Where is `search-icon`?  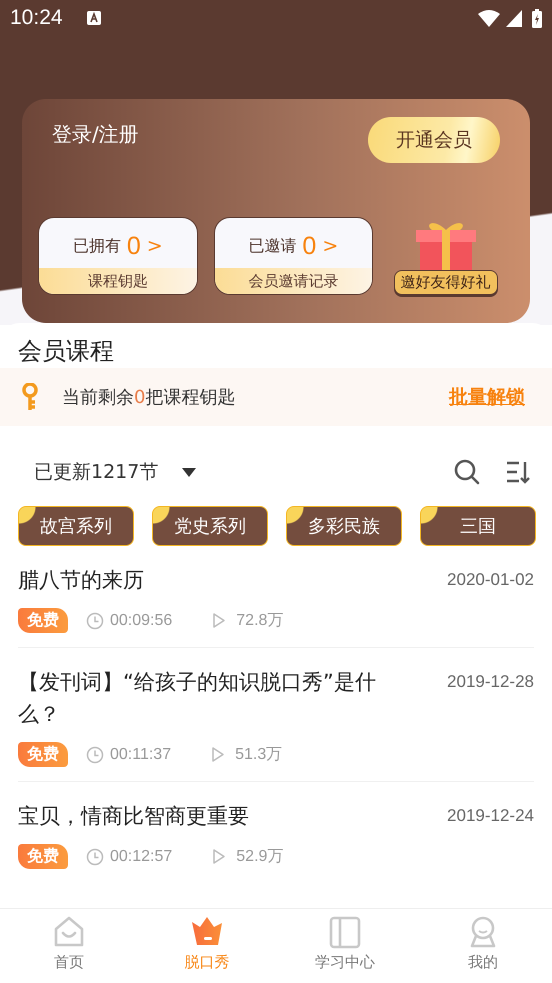 search-icon is located at coordinates (467, 472).